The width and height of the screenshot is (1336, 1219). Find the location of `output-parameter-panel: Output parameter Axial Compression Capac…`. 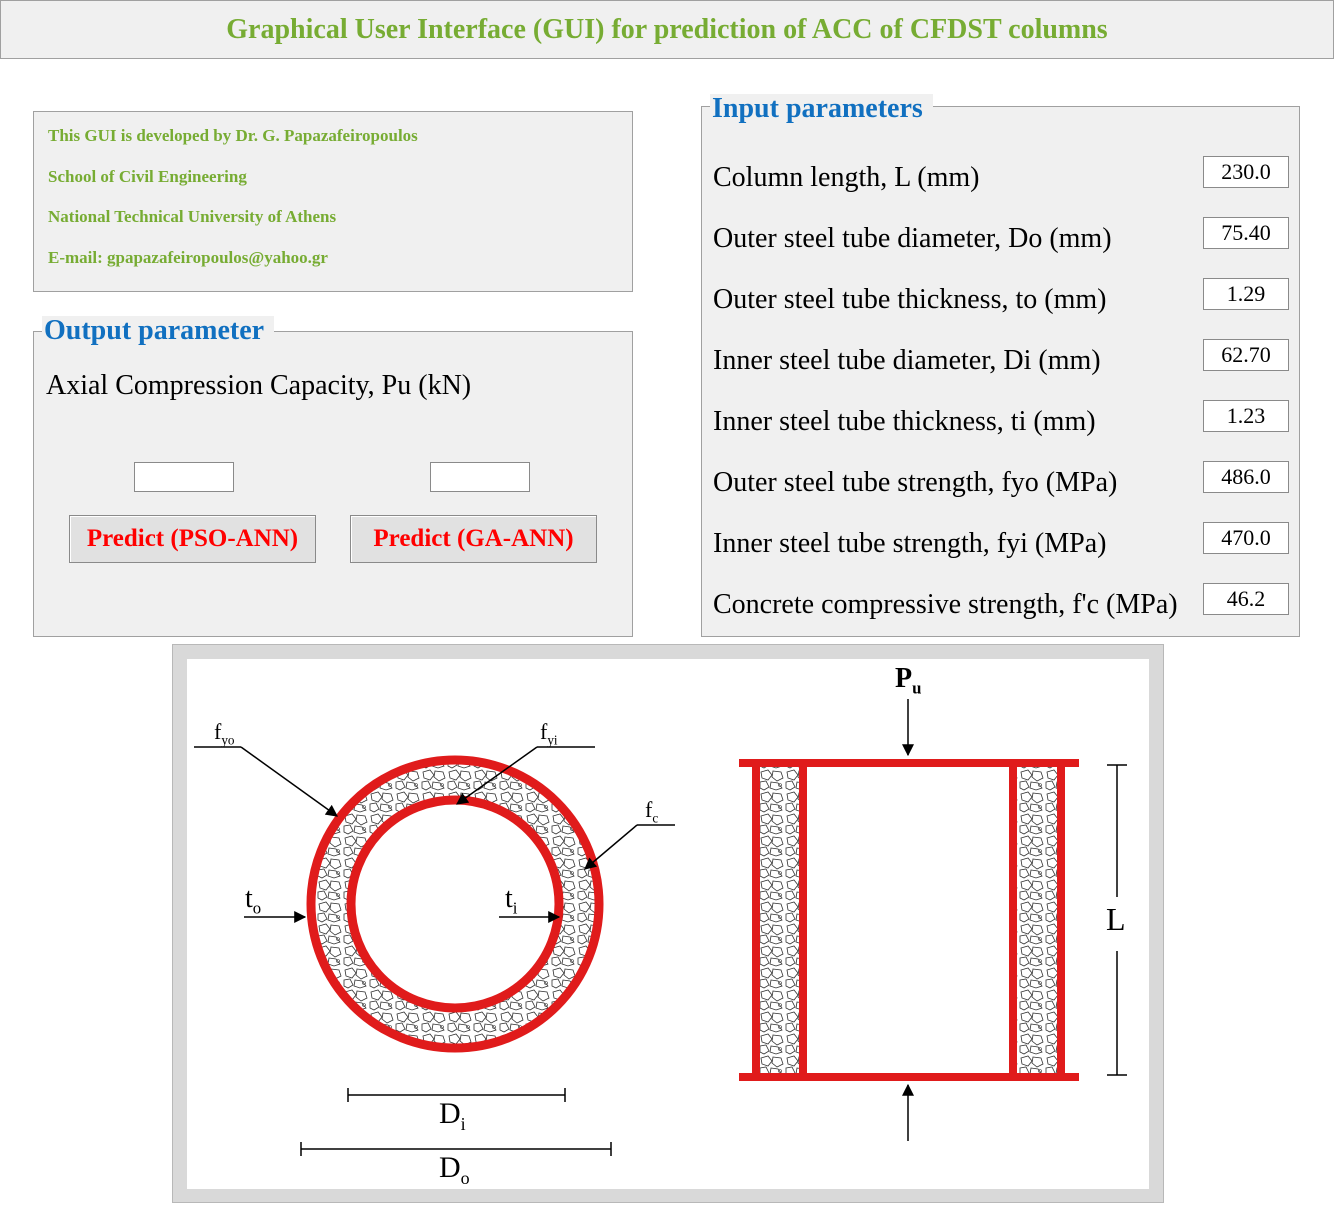

output-parameter-panel: Output parameter Axial Compression Capac… is located at coordinates (333, 476).